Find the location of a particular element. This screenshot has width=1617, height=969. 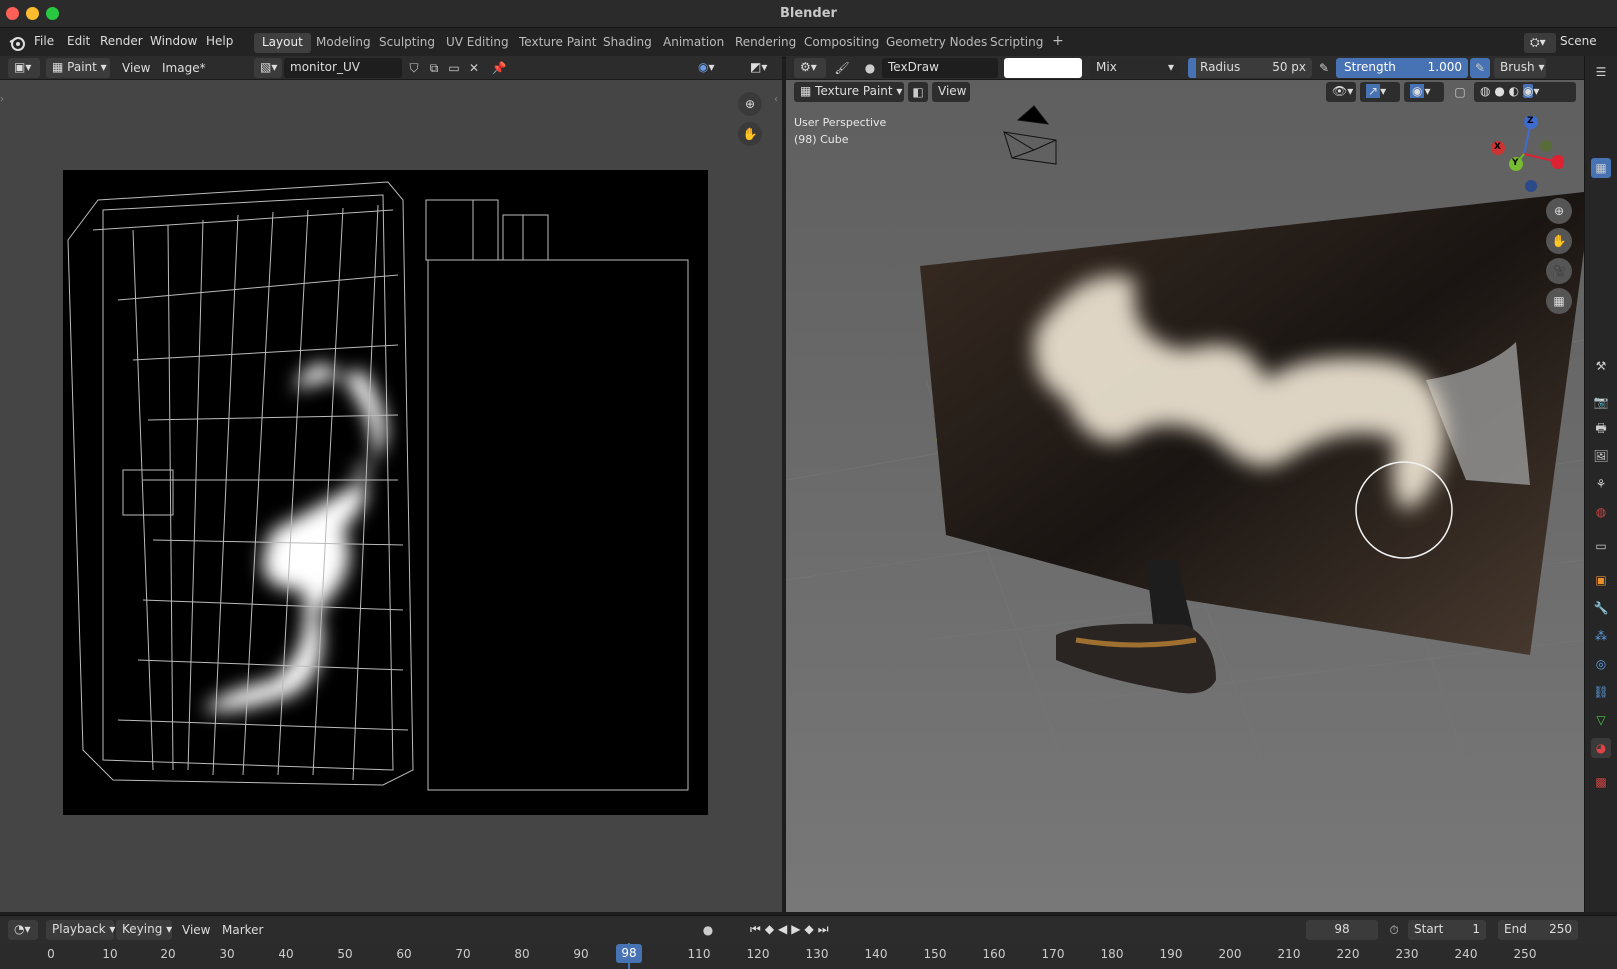

menu-window: Window is located at coordinates (173, 41).